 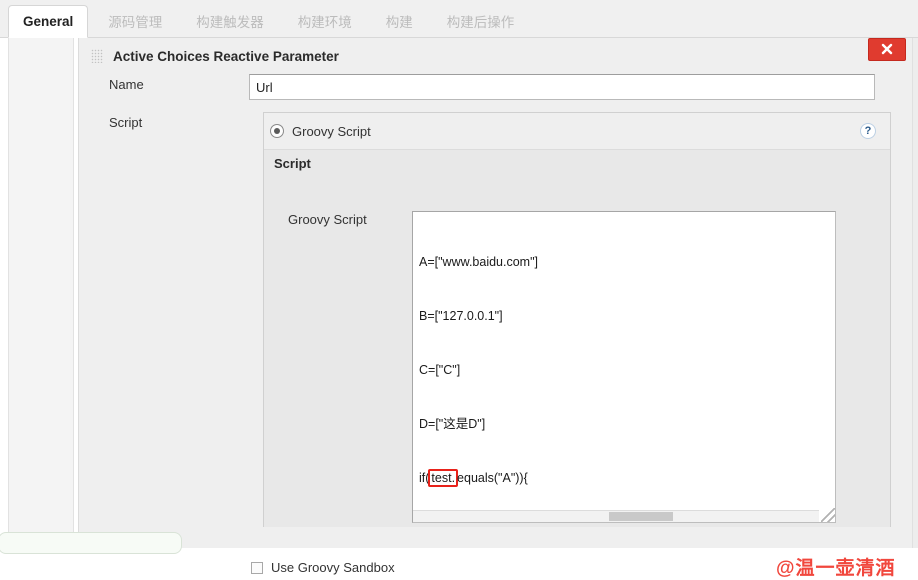 What do you see at coordinates (333, 567) in the screenshot?
I see `use-groovy-sandbox-label: Use Groovy Sandbox` at bounding box center [333, 567].